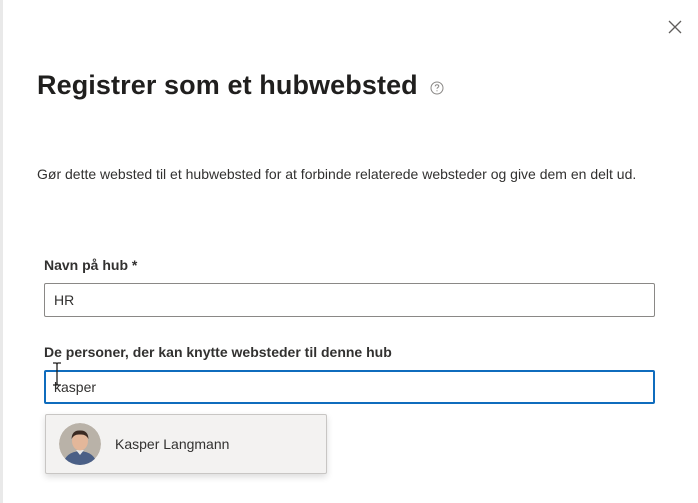  Describe the element at coordinates (86, 265) in the screenshot. I see `hub-name-label-text: Navn på hub` at that location.